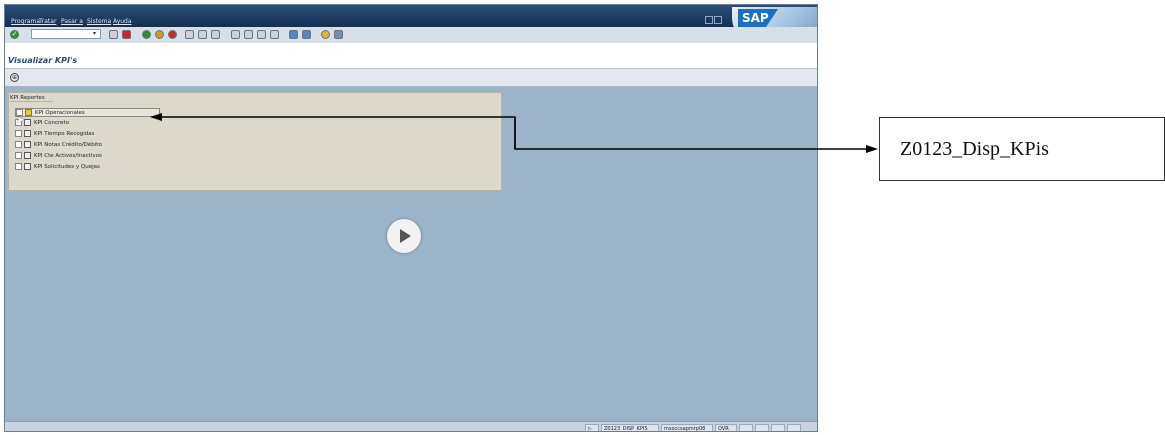 The width and height of the screenshot is (1165, 435). I want to click on annotation-arrows, so click(514, 133).